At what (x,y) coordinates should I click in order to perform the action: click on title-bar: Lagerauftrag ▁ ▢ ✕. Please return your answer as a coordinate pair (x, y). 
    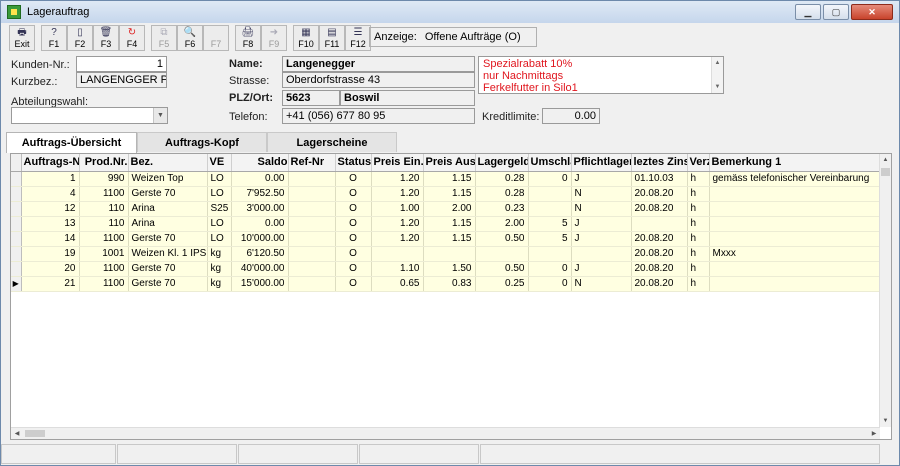
    Looking at the image, I should click on (450, 12).